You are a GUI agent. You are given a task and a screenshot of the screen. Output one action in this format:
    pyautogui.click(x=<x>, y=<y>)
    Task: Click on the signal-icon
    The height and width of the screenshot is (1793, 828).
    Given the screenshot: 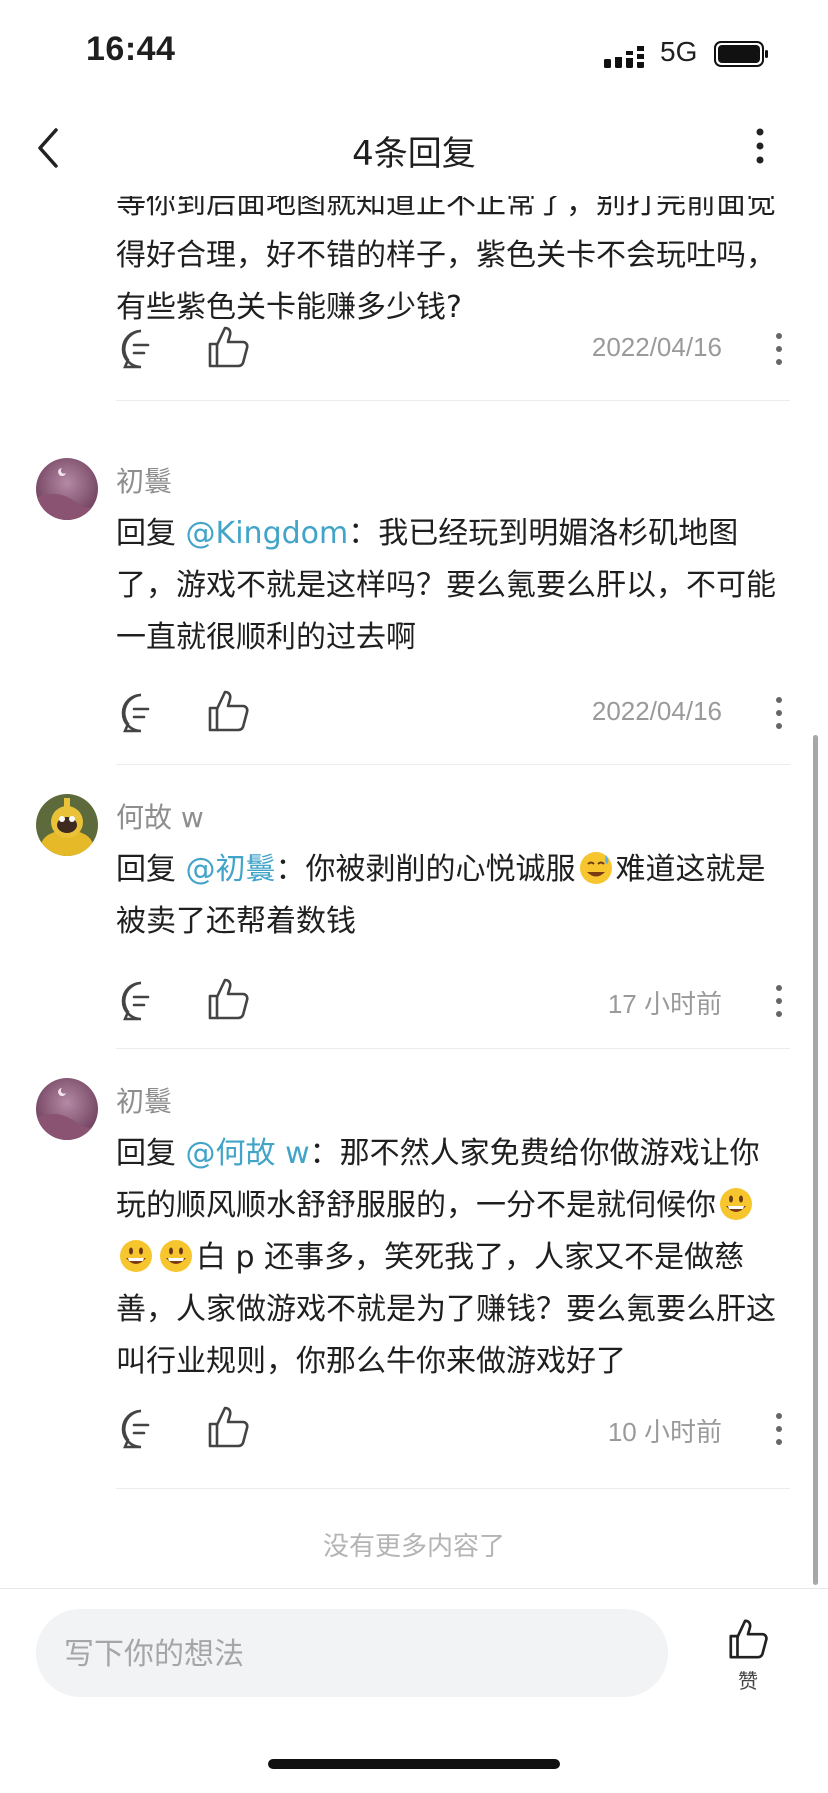 What is the action you would take?
    pyautogui.click(x=624, y=55)
    